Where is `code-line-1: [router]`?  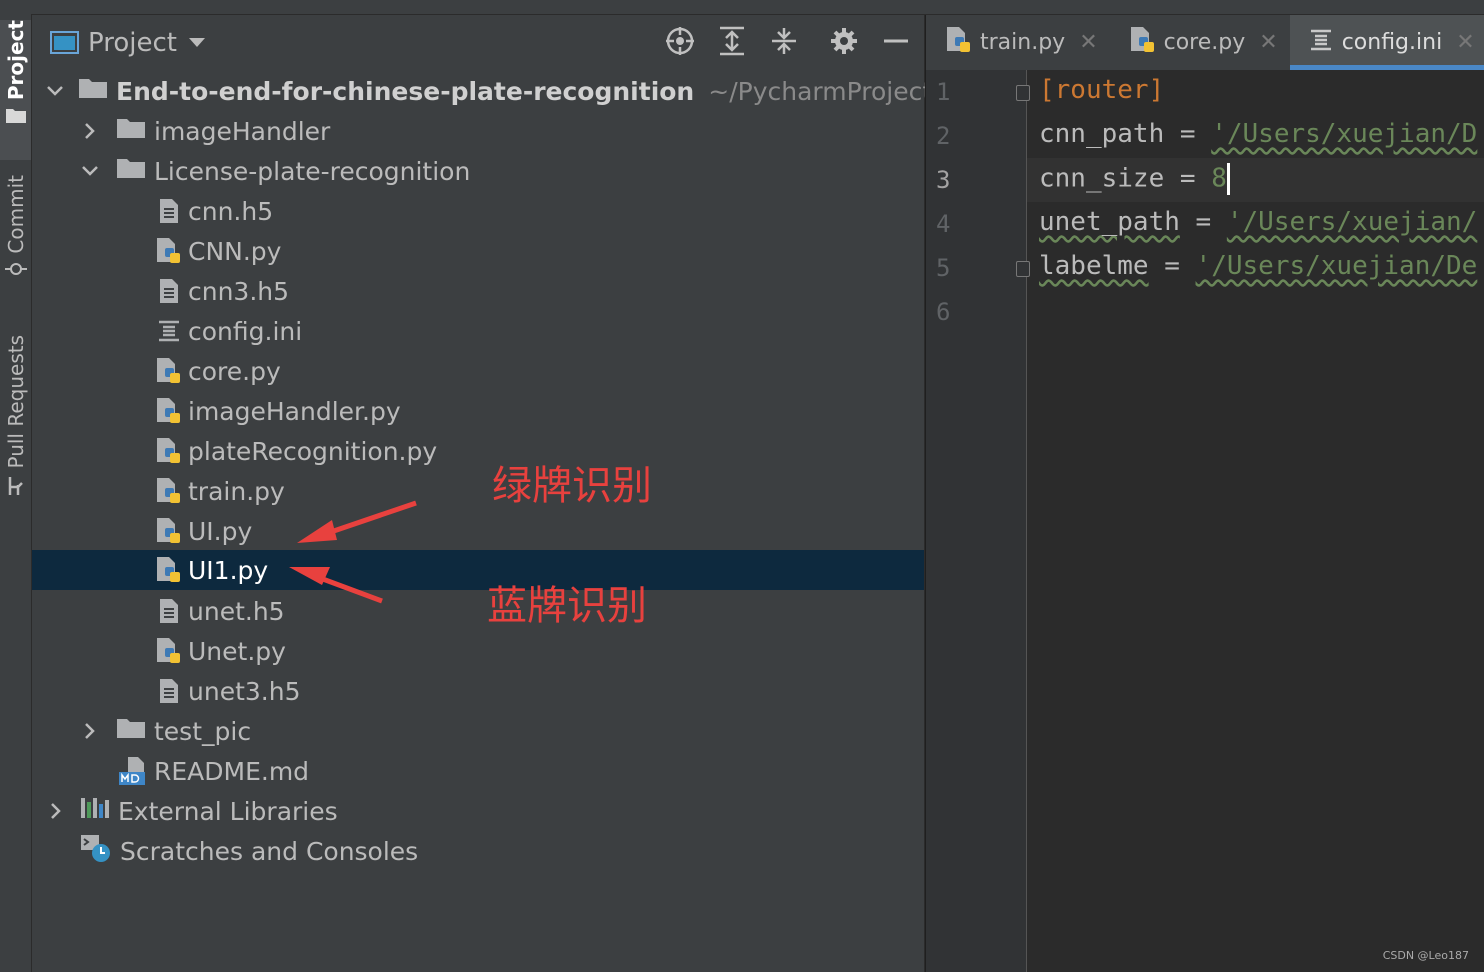 code-line-1: [router] is located at coordinates (1101, 90).